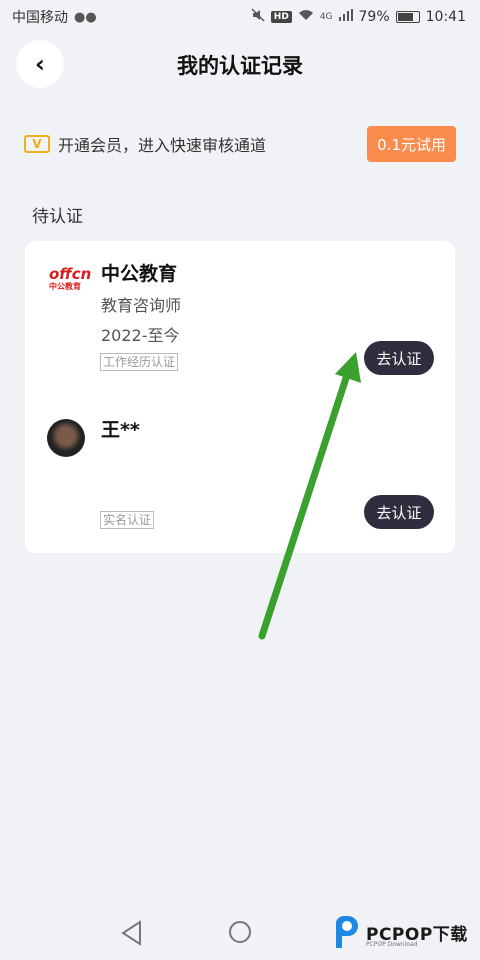  Describe the element at coordinates (40, 18) in the screenshot. I see `carrier-label: 中国移动` at that location.